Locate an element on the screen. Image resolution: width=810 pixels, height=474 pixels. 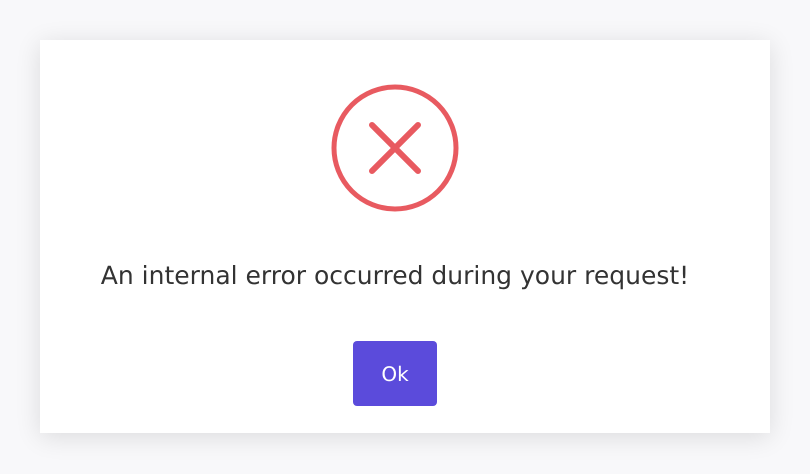
error-message: An internal error occurred during your request! is located at coordinates (395, 276).